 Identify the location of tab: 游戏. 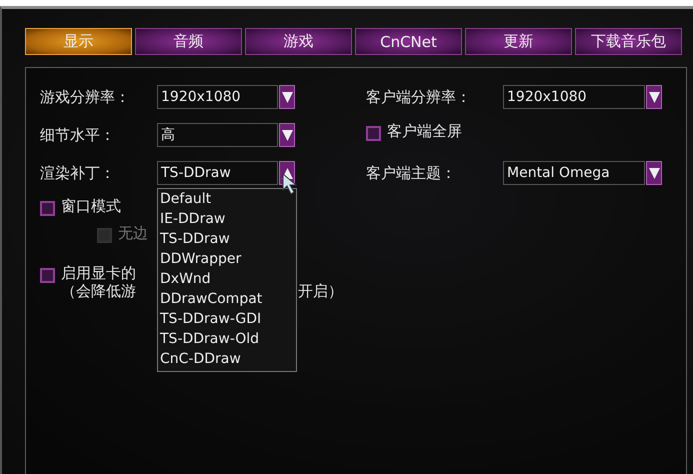
(298, 41).